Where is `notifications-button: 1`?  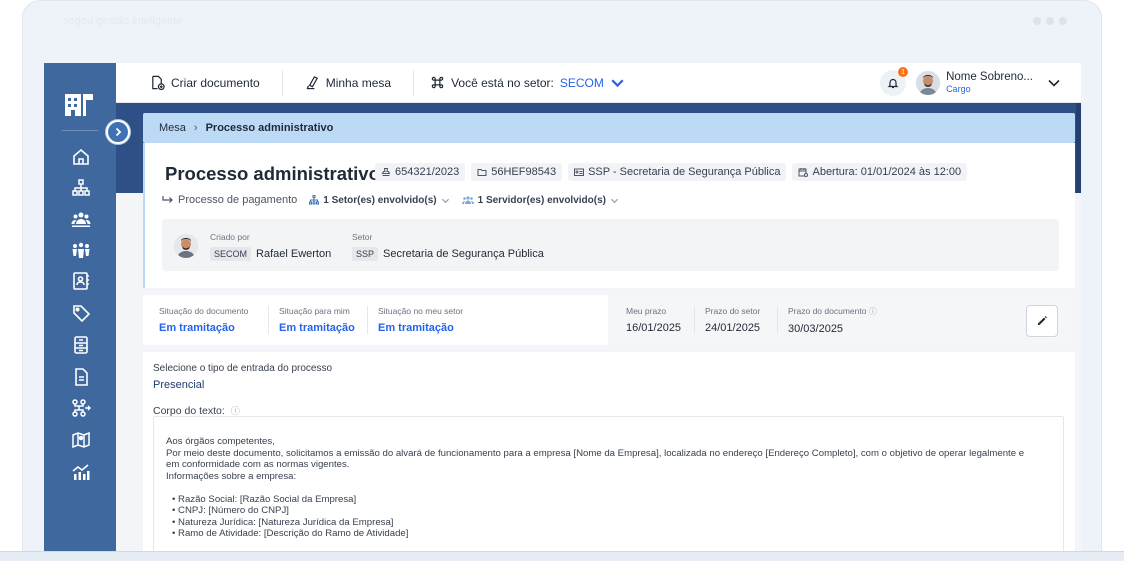 notifications-button: 1 is located at coordinates (894, 81).